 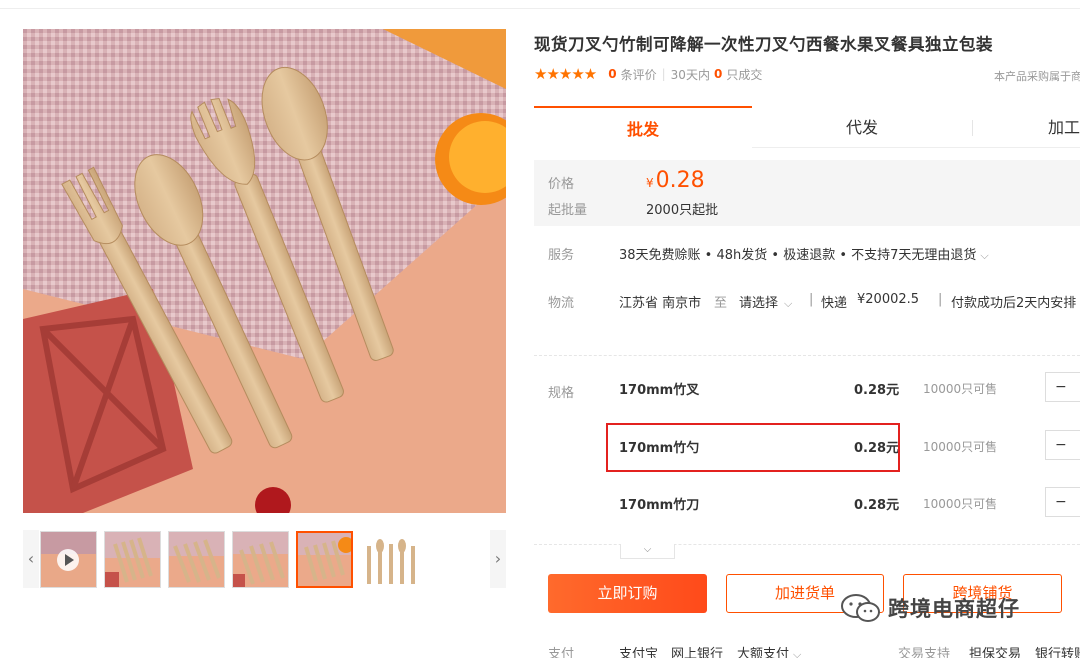 What do you see at coordinates (561, 393) in the screenshot?
I see `spec-label: 规格` at bounding box center [561, 393].